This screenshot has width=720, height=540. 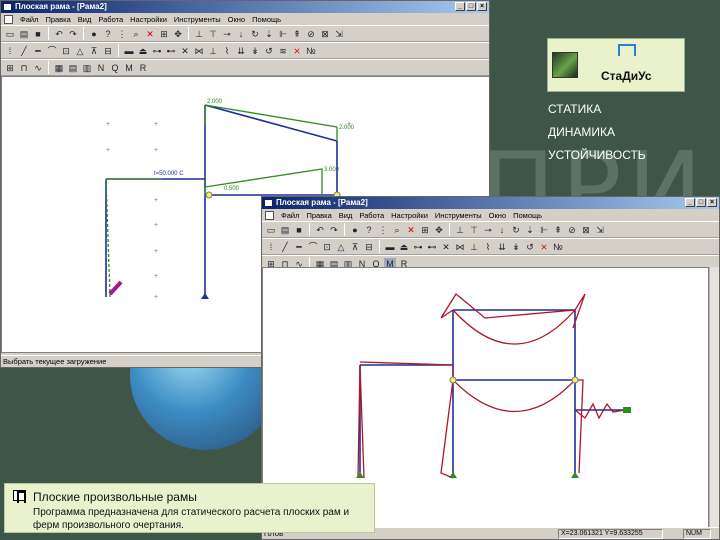 What do you see at coordinates (38, 68) in the screenshot?
I see `view-deform-icon: ∿` at bounding box center [38, 68].